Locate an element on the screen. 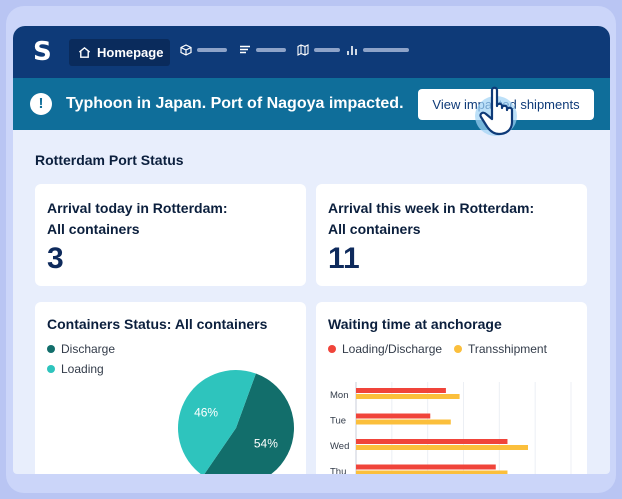 The width and height of the screenshot is (622, 499). nav-item-list is located at coordinates (262, 50).